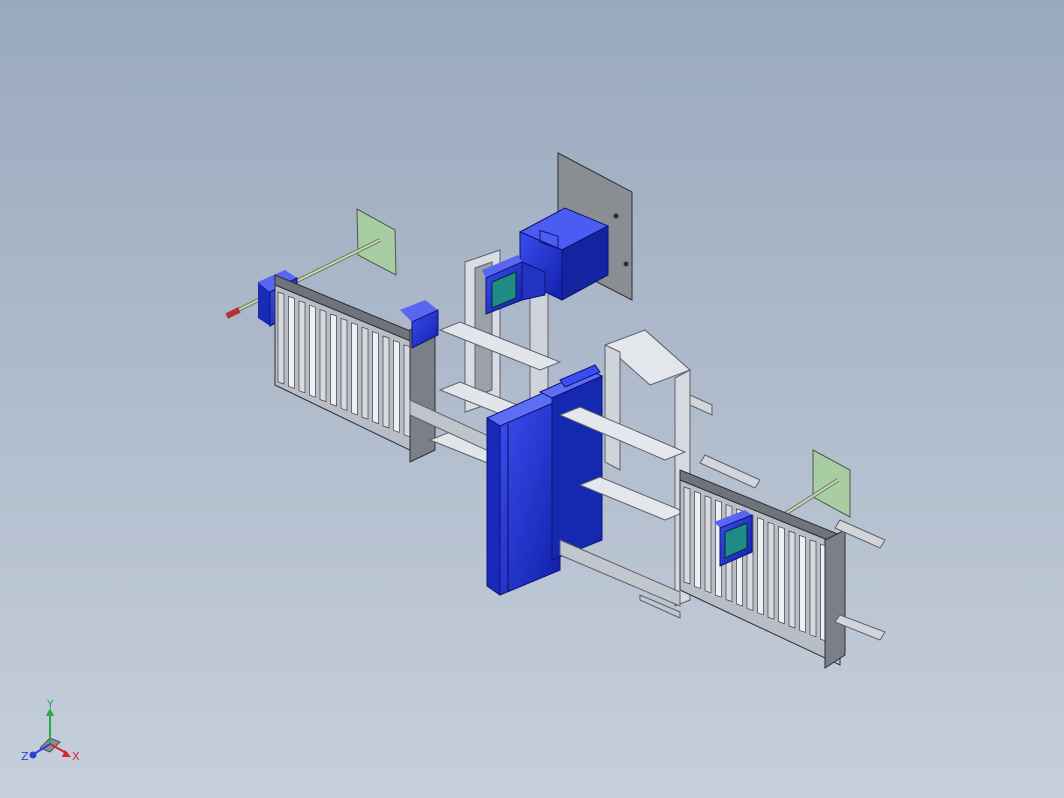  I want to click on x-axis-label: X, so click(76, 756).